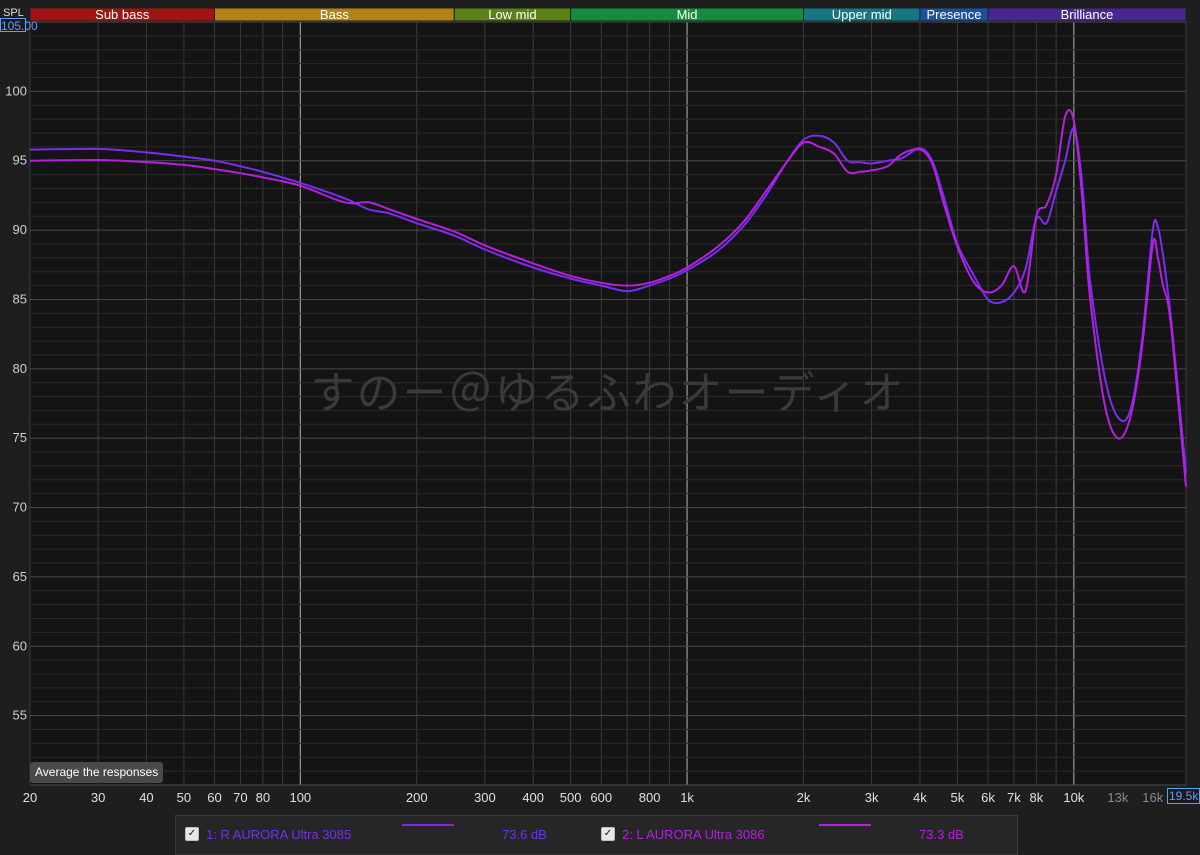 The height and width of the screenshot is (855, 1200). What do you see at coordinates (872, 797) in the screenshot?
I see `x-tick-label: 3k` at bounding box center [872, 797].